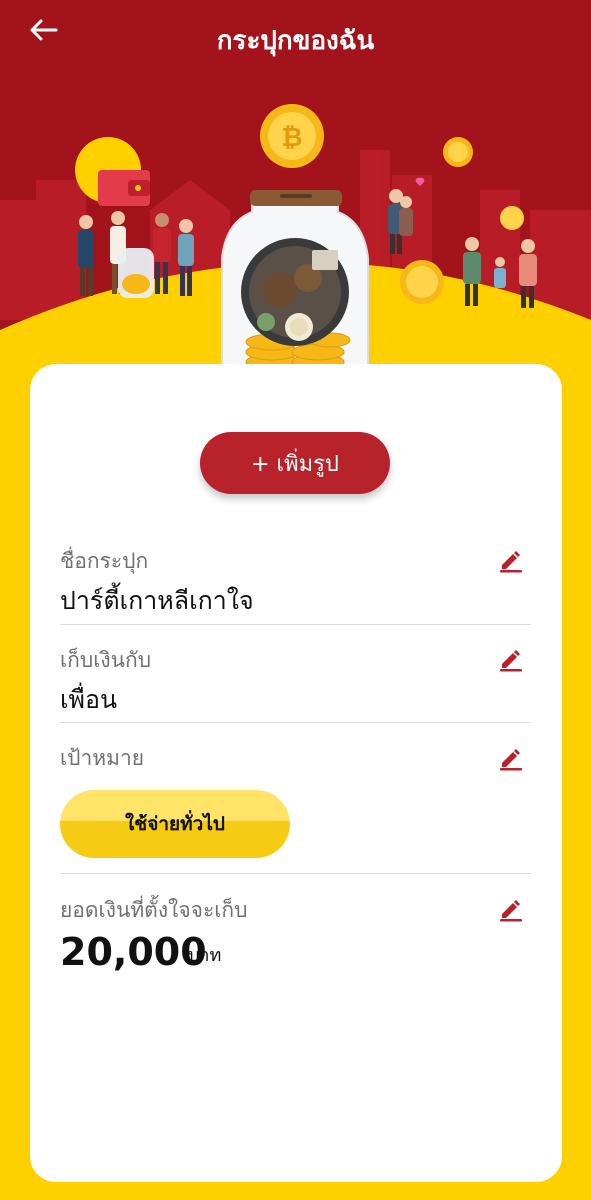 This screenshot has height=1200, width=591. What do you see at coordinates (102, 758) in the screenshot?
I see `goal-label: เป้าหมาย` at bounding box center [102, 758].